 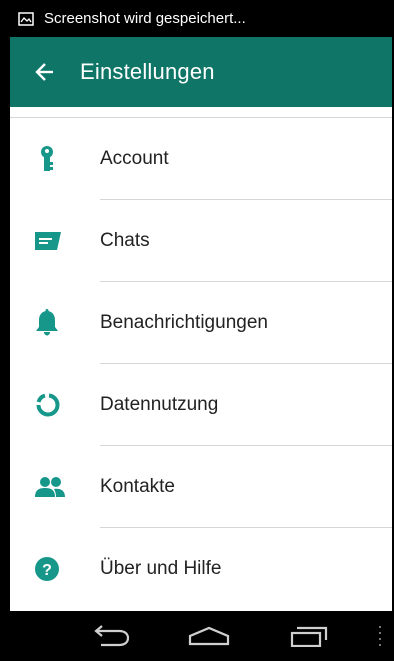 I want to click on settings-item-chats: Chats, so click(x=201, y=241).